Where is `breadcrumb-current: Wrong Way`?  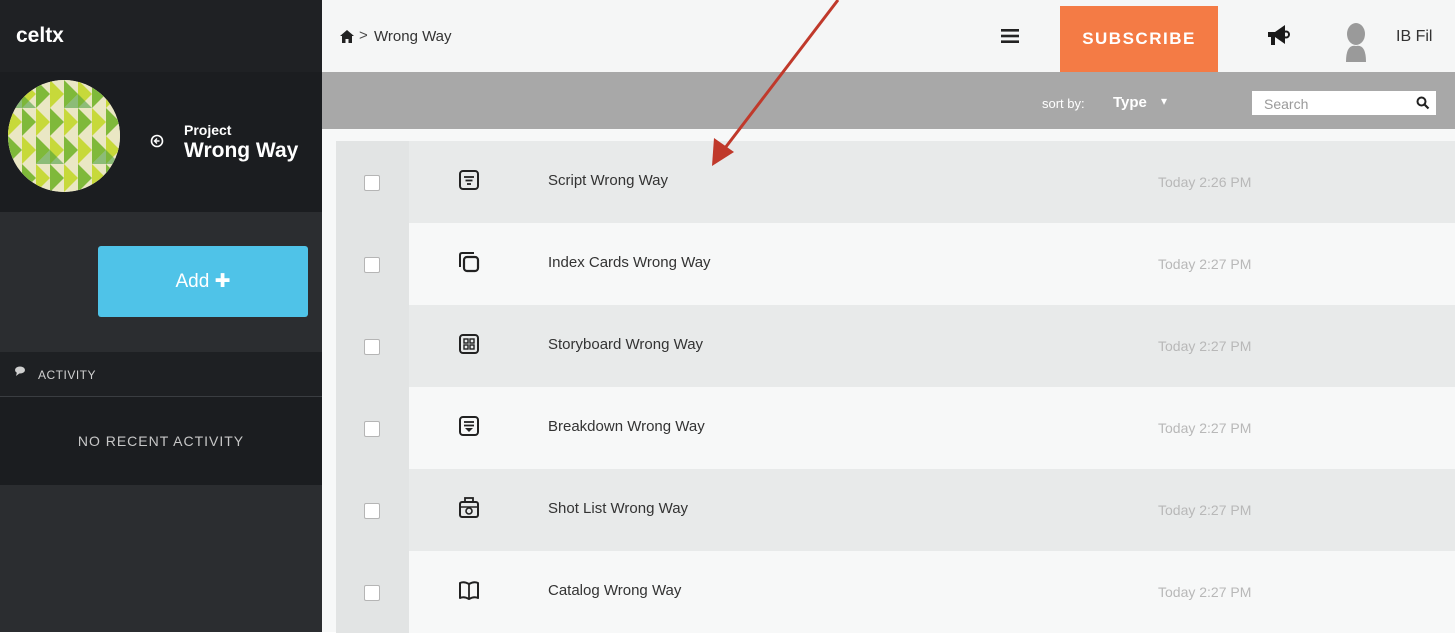
breadcrumb-current: Wrong Way is located at coordinates (413, 36).